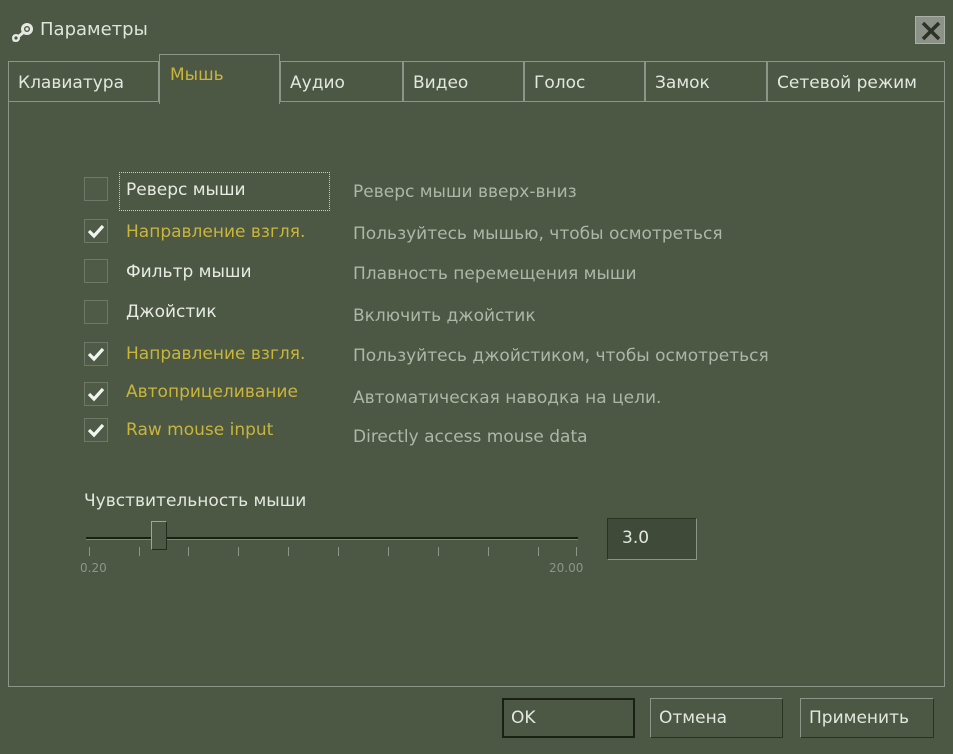 The image size is (953, 754). I want to click on tab-keyboard: Клавиатура, so click(83, 81).